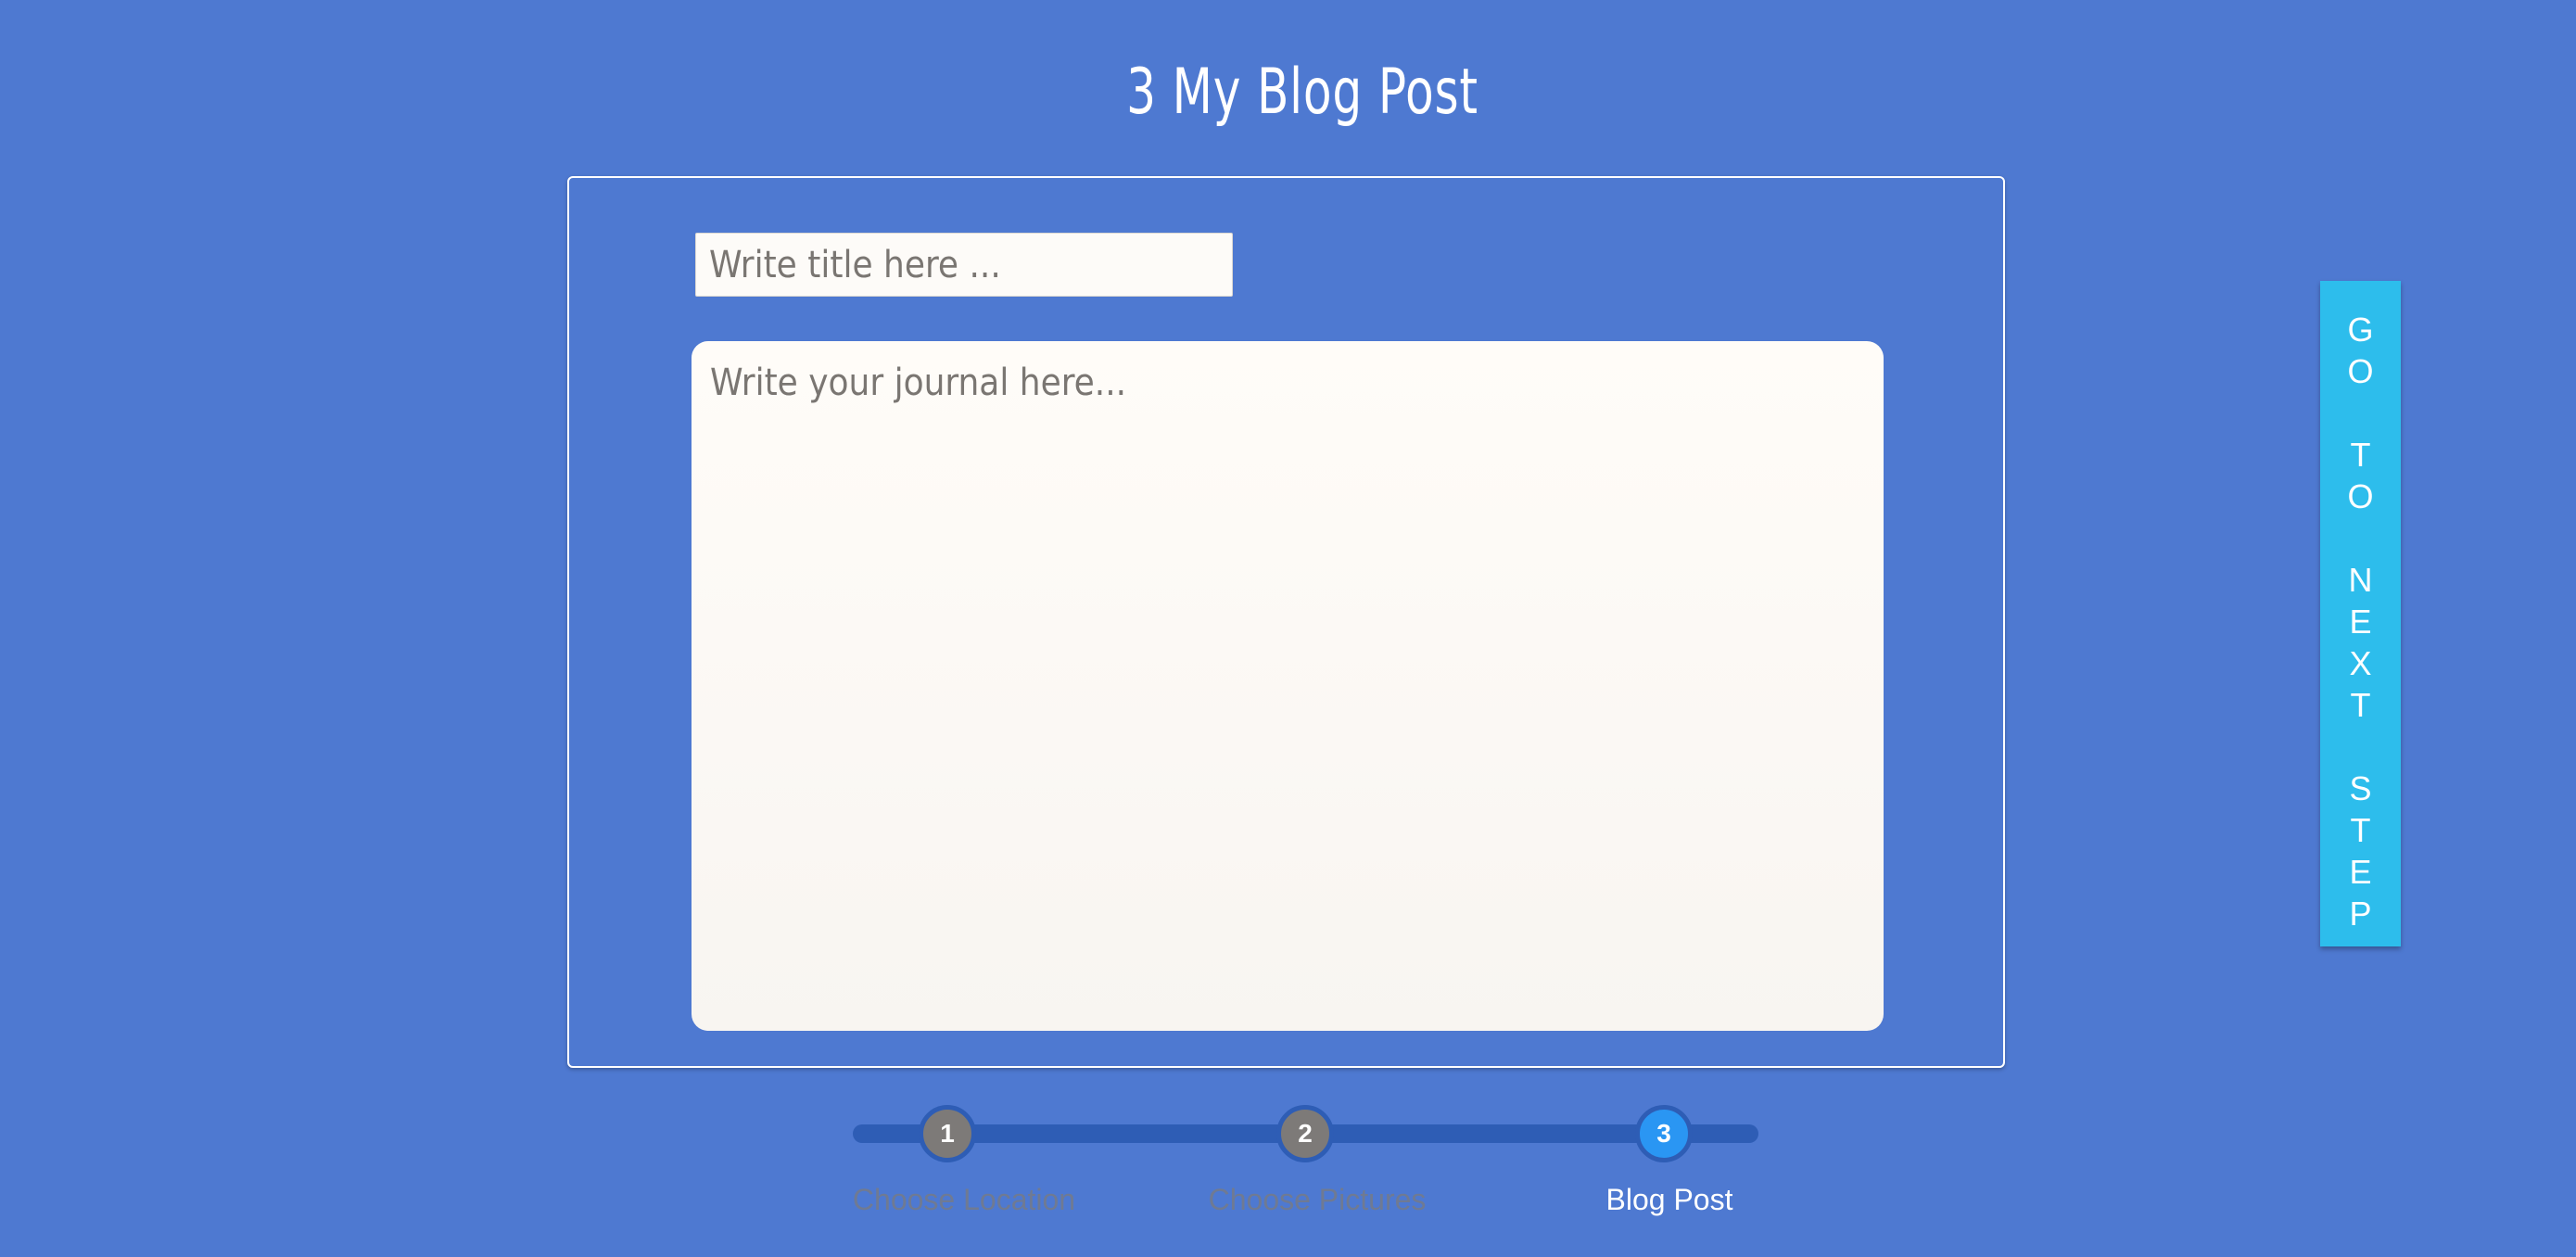  Describe the element at coordinates (947, 1133) in the screenshot. I see `progress-step-1-node: 1` at that location.